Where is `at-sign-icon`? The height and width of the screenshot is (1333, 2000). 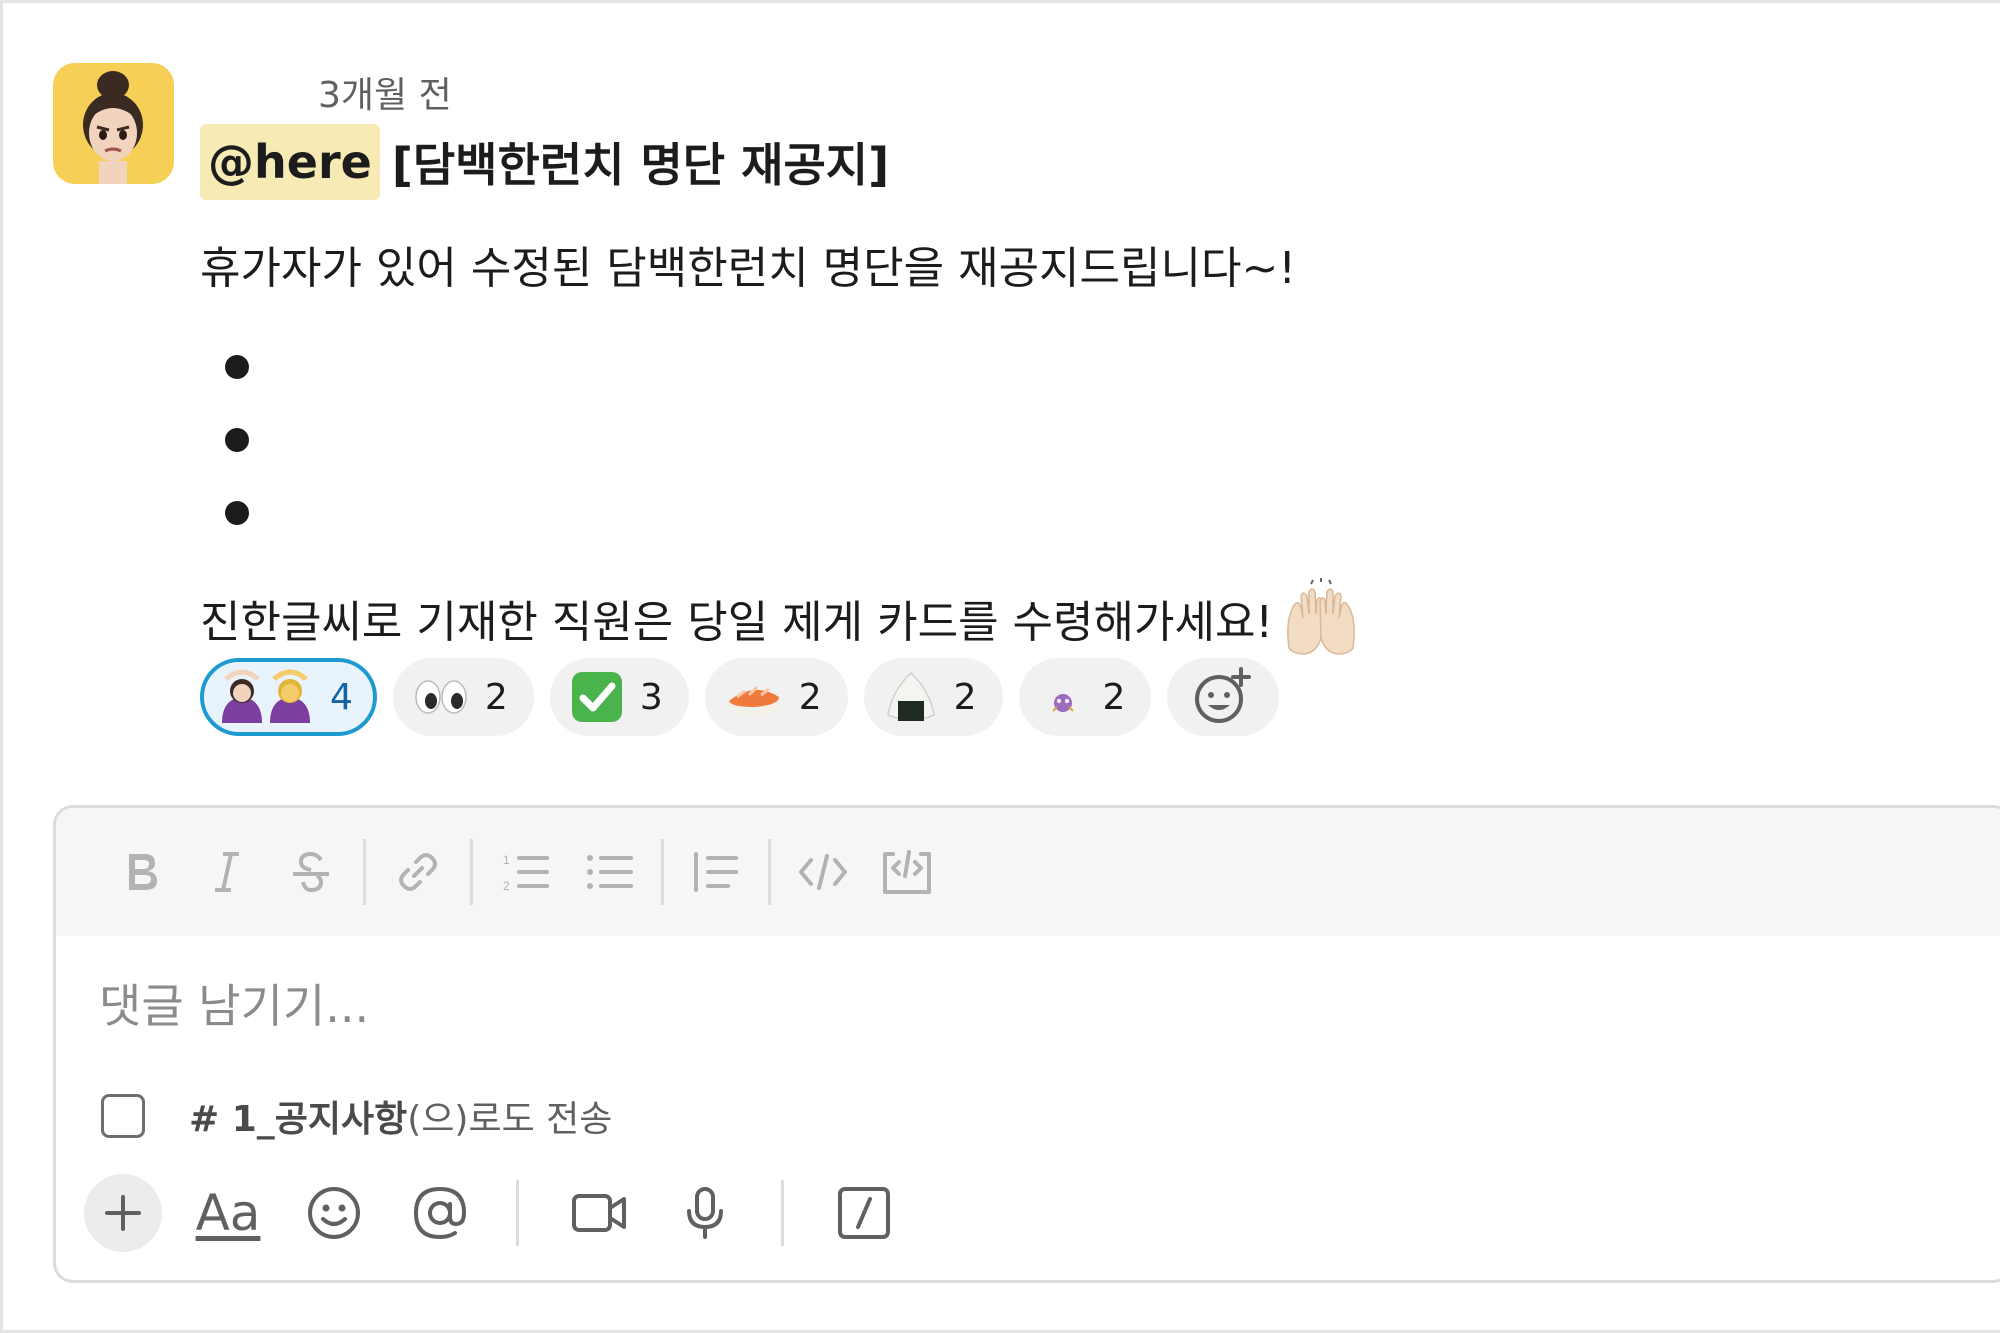 at-sign-icon is located at coordinates (440, 1213).